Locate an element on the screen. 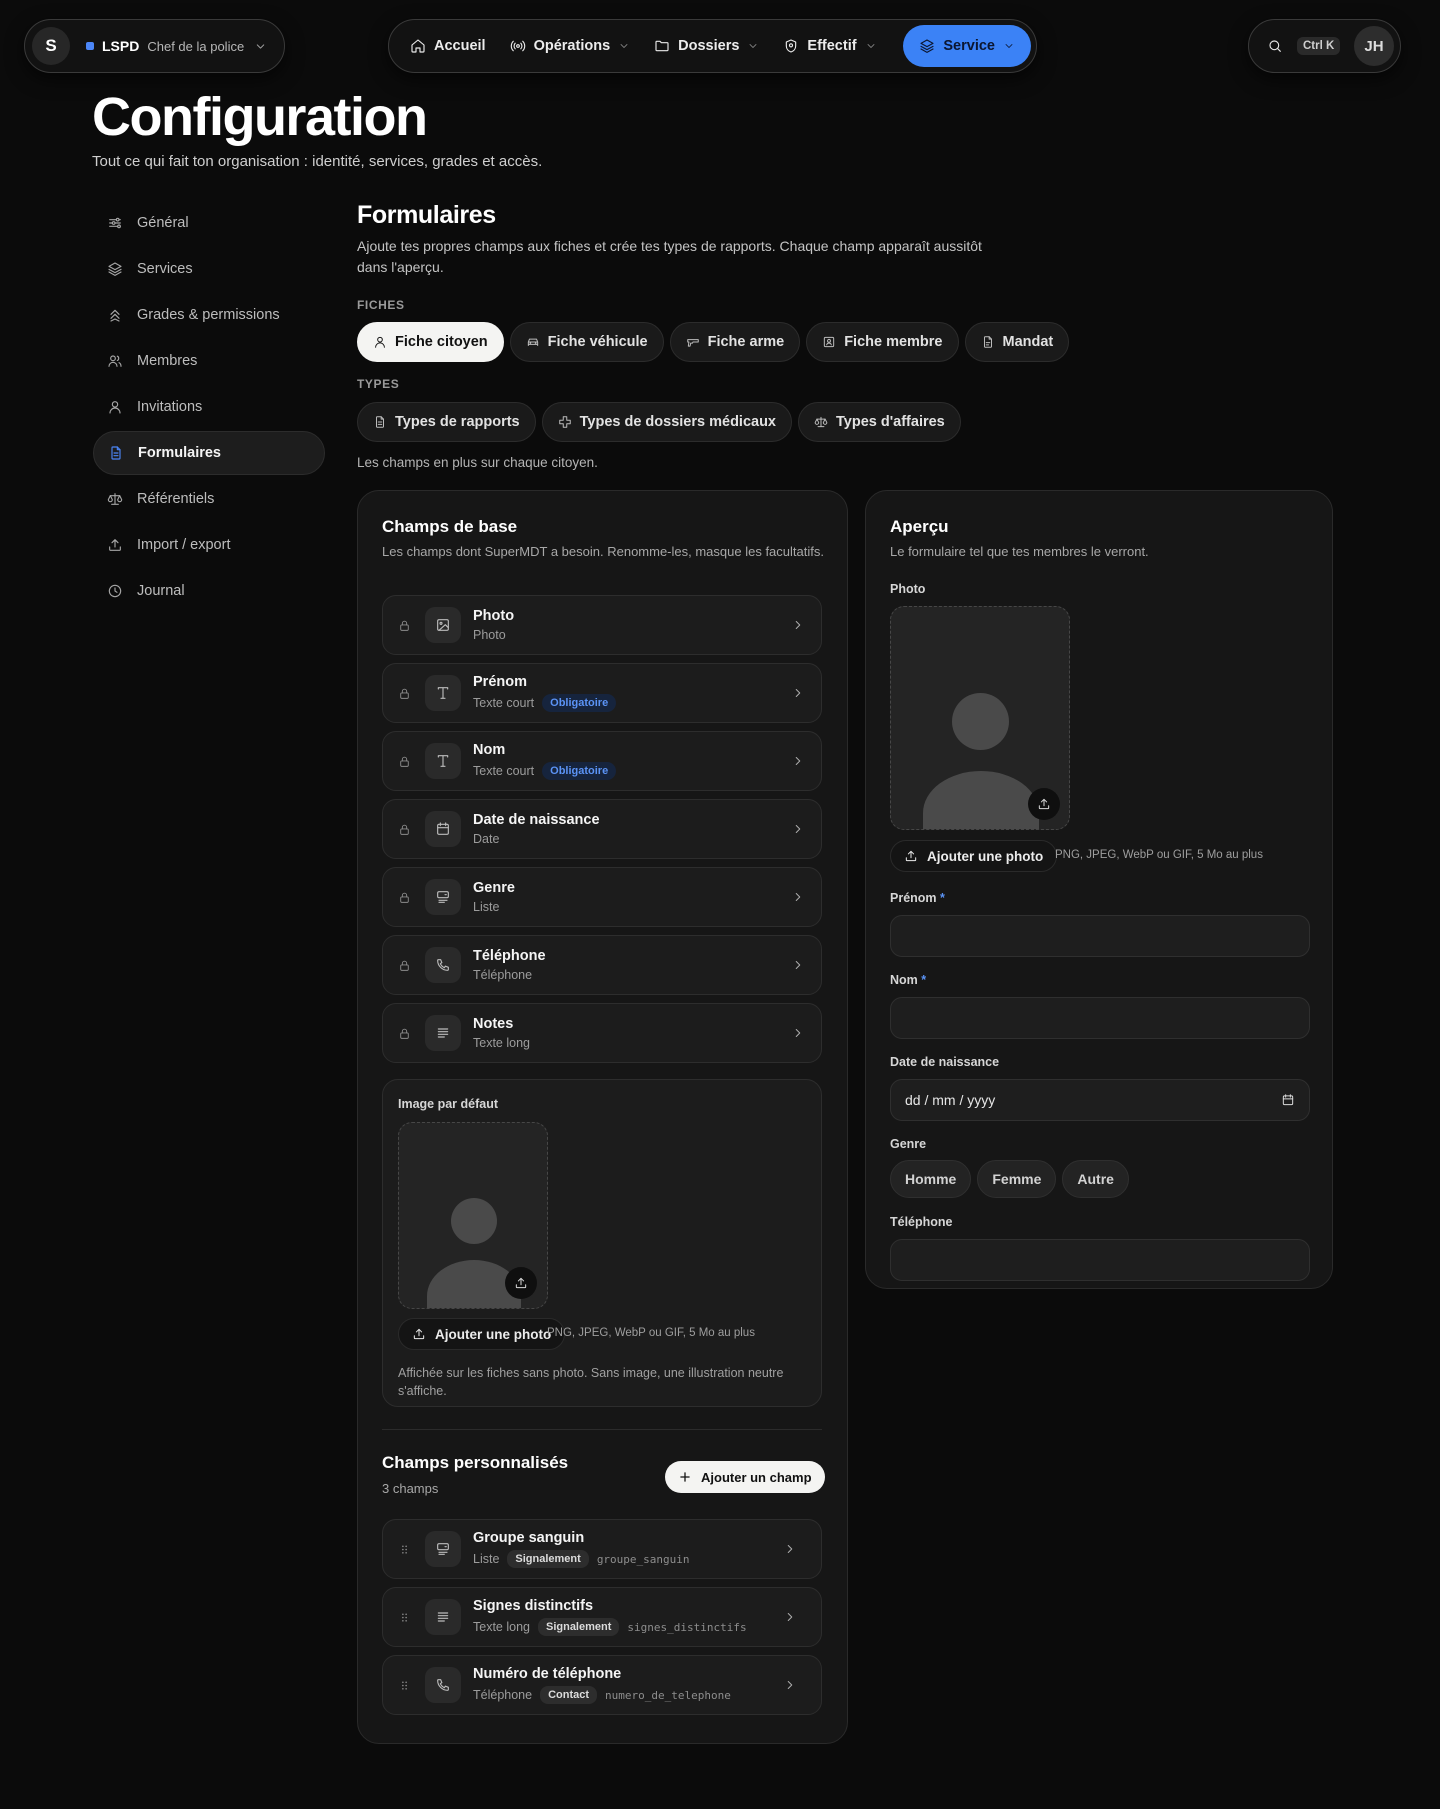  org-role: Chef de la police is located at coordinates (196, 46).